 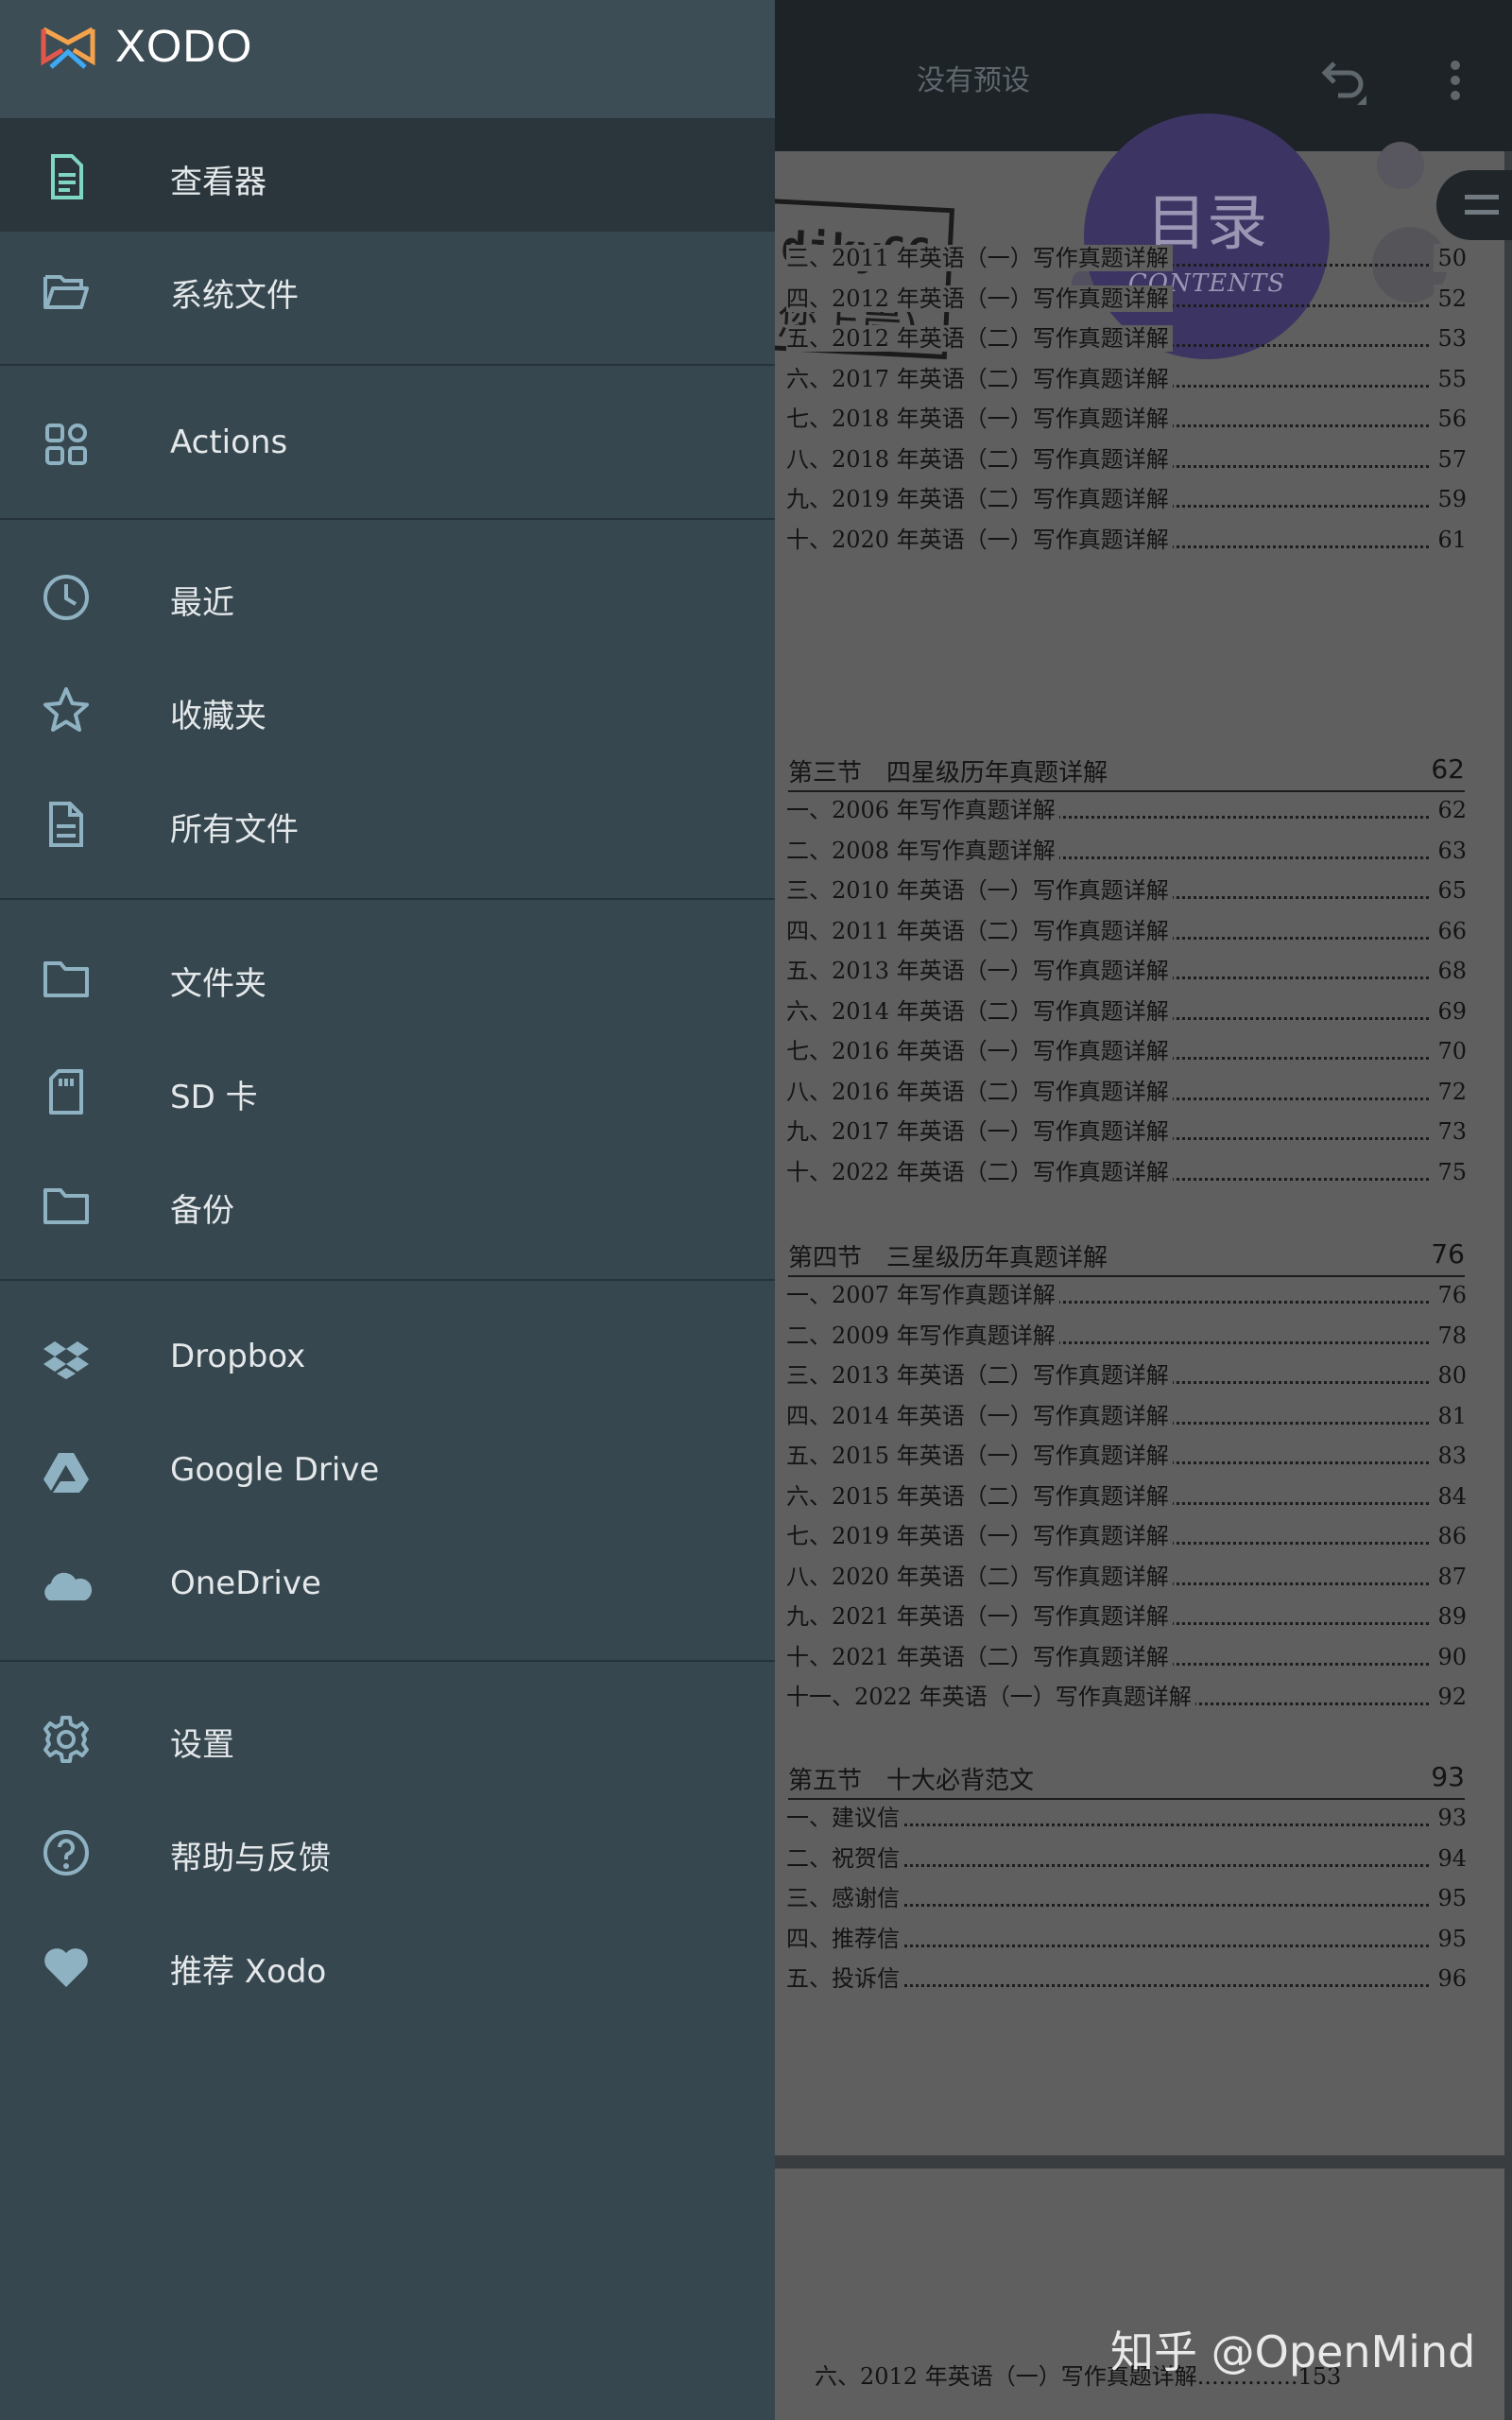 What do you see at coordinates (1126, 378) in the screenshot?
I see `toc-line: 六、2017 年英语（二）写作真题详解 55` at bounding box center [1126, 378].